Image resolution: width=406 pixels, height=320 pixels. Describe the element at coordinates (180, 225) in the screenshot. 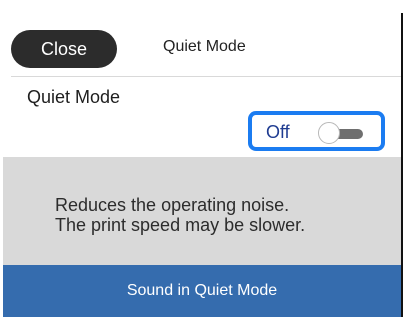

I see `description-line-2: The print speed may be slower.` at that location.